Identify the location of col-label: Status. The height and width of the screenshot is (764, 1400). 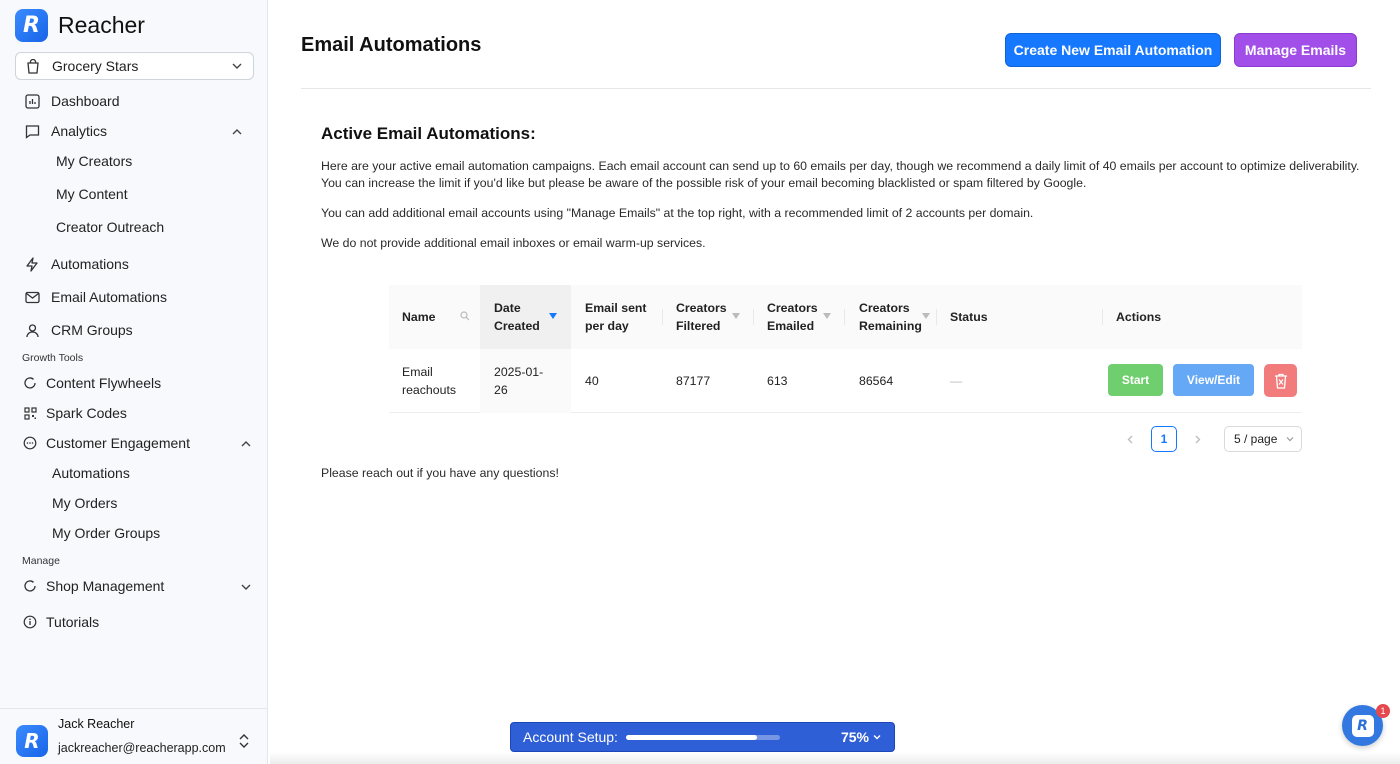
(969, 317).